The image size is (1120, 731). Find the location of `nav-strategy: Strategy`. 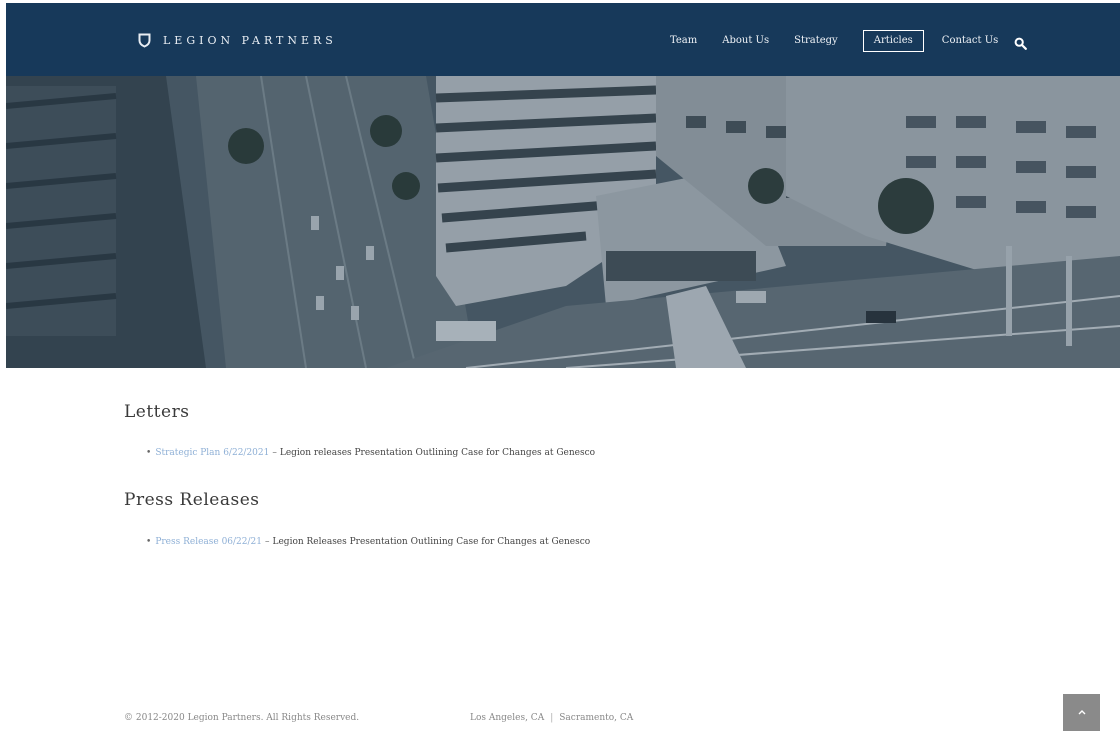

nav-strategy: Strategy is located at coordinates (816, 41).